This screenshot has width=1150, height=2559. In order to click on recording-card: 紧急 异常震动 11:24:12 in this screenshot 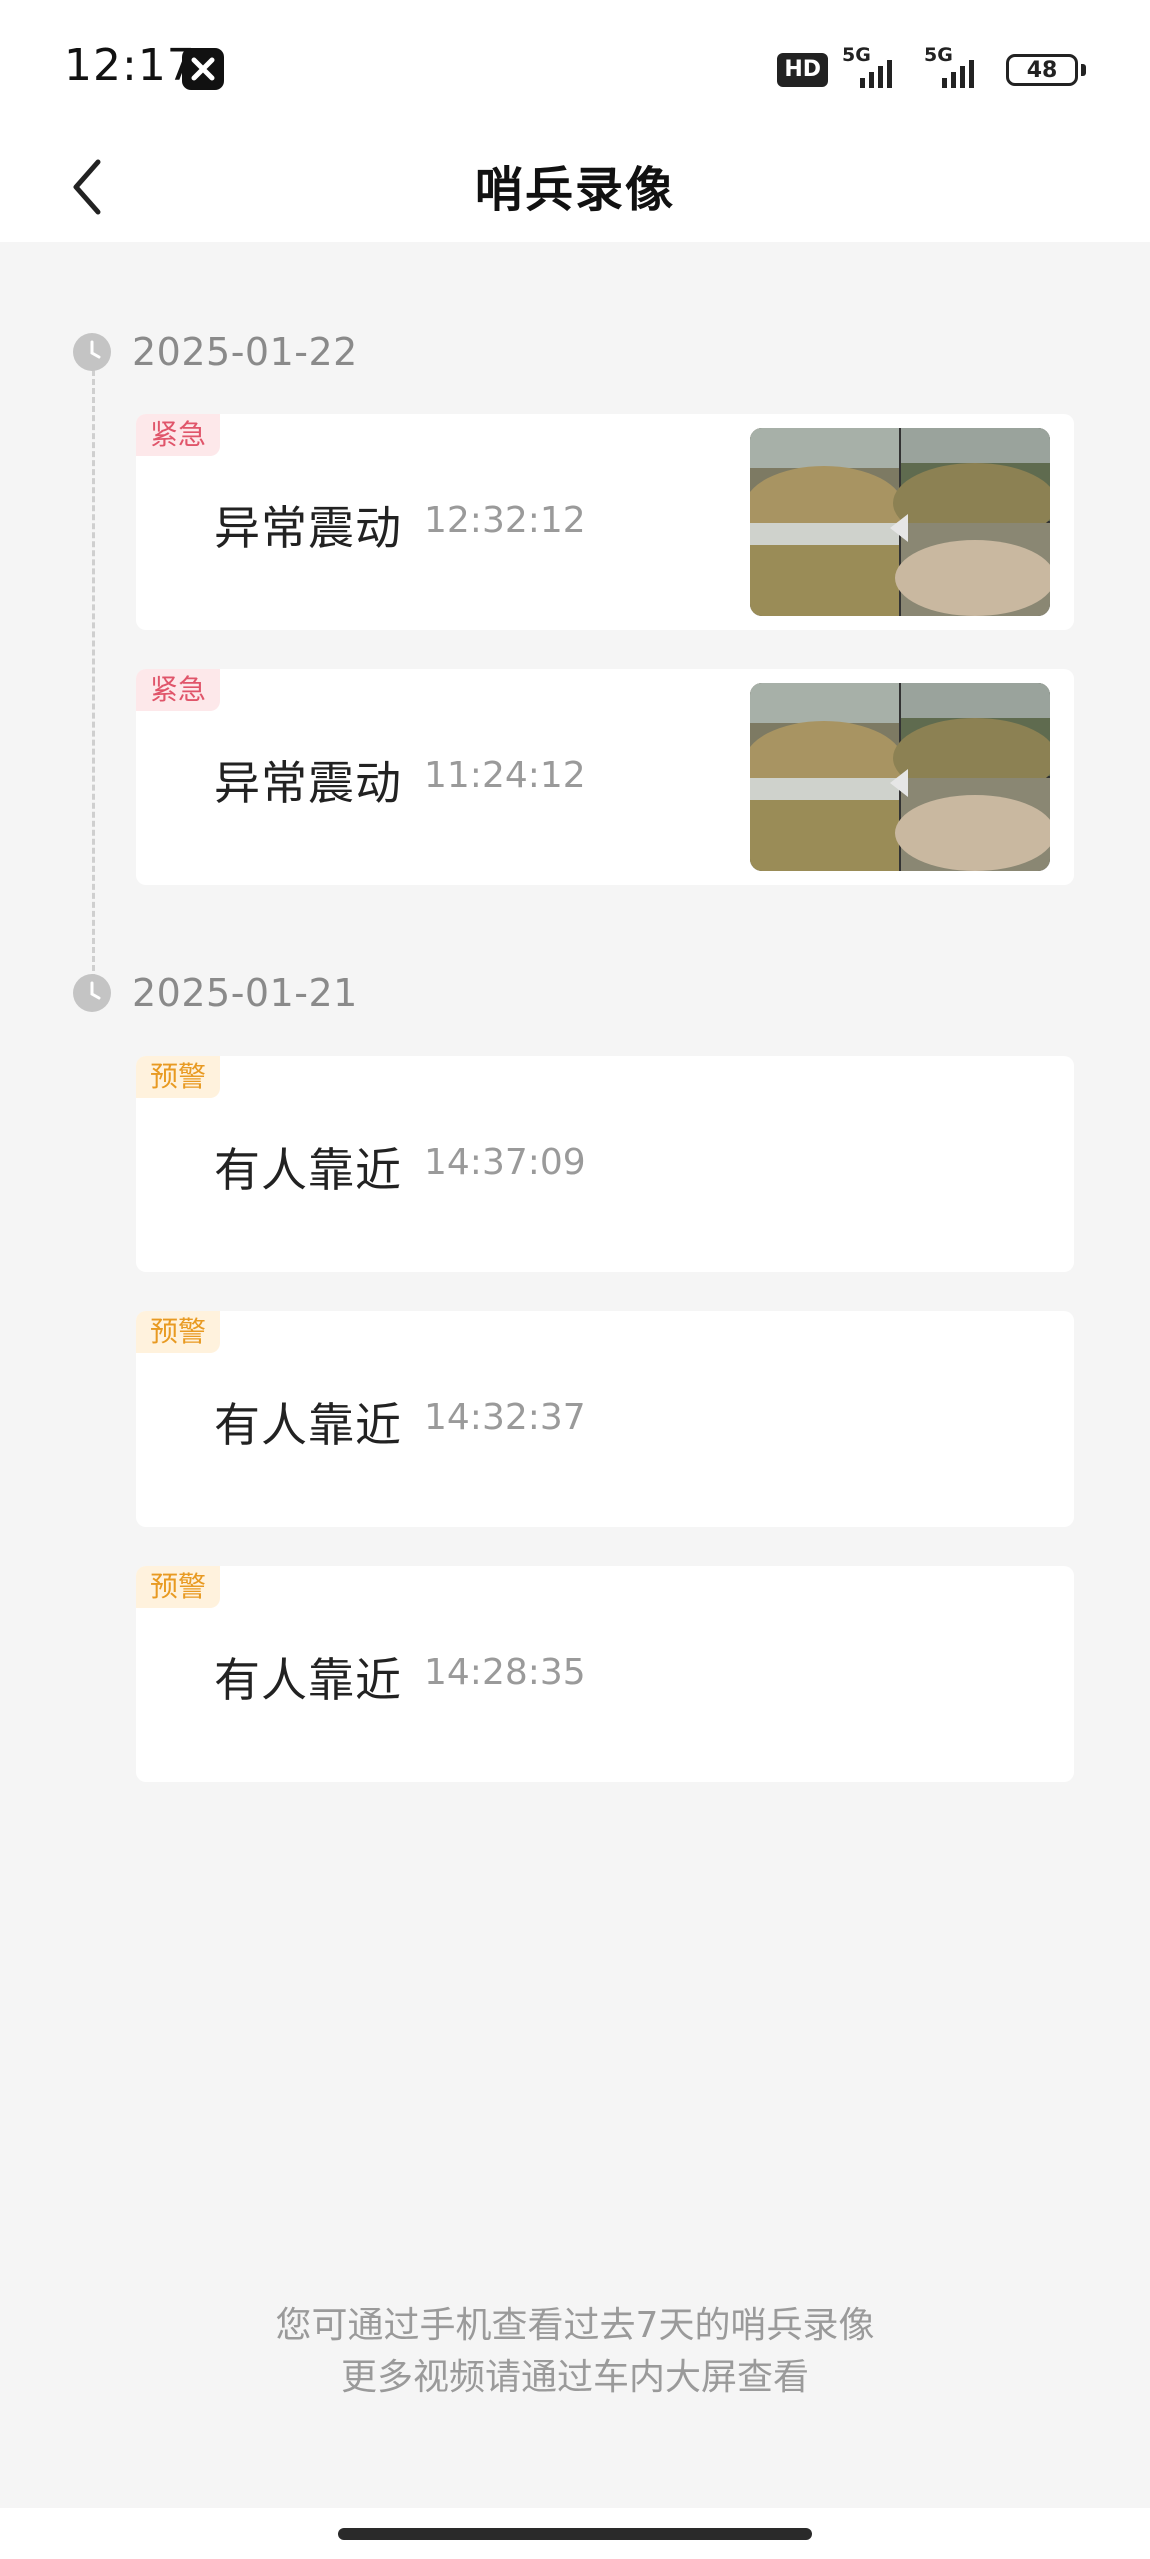, I will do `click(605, 777)`.